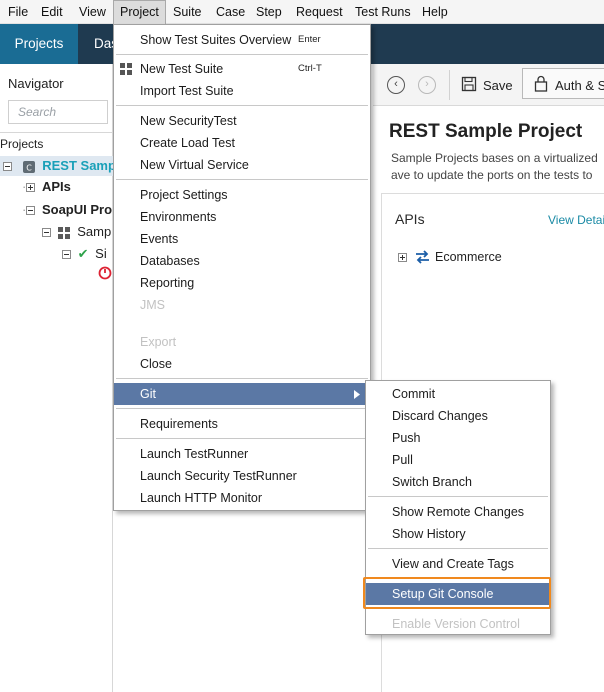  I want to click on git-item-enable-version-control: Enable Version Control, so click(456, 624).